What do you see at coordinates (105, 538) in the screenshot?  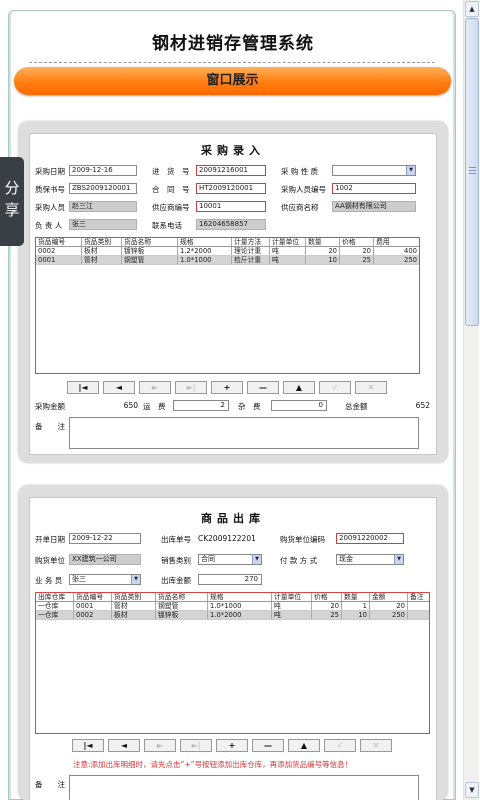 I see `outbound-date-field: 2009-12-22` at bounding box center [105, 538].